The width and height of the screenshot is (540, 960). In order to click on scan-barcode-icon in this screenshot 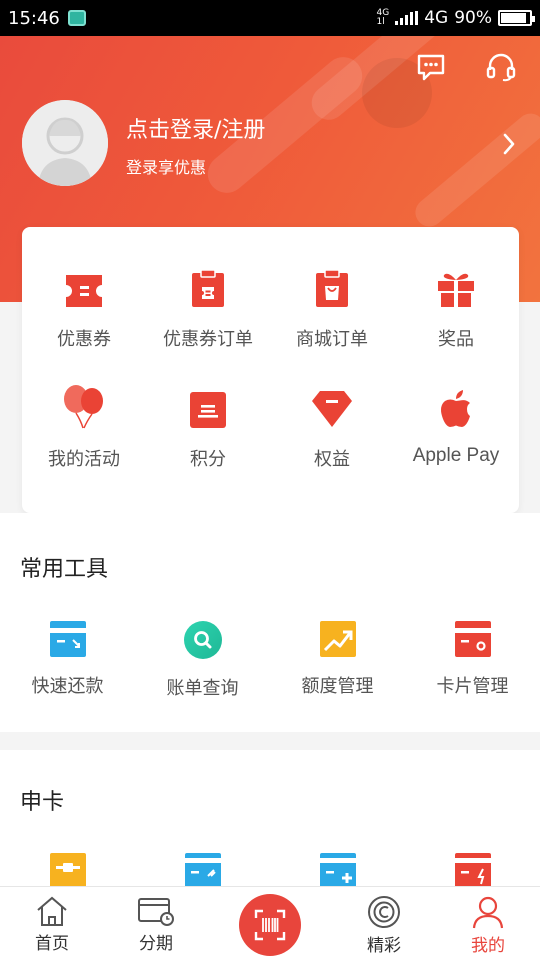, I will do `click(270, 925)`.